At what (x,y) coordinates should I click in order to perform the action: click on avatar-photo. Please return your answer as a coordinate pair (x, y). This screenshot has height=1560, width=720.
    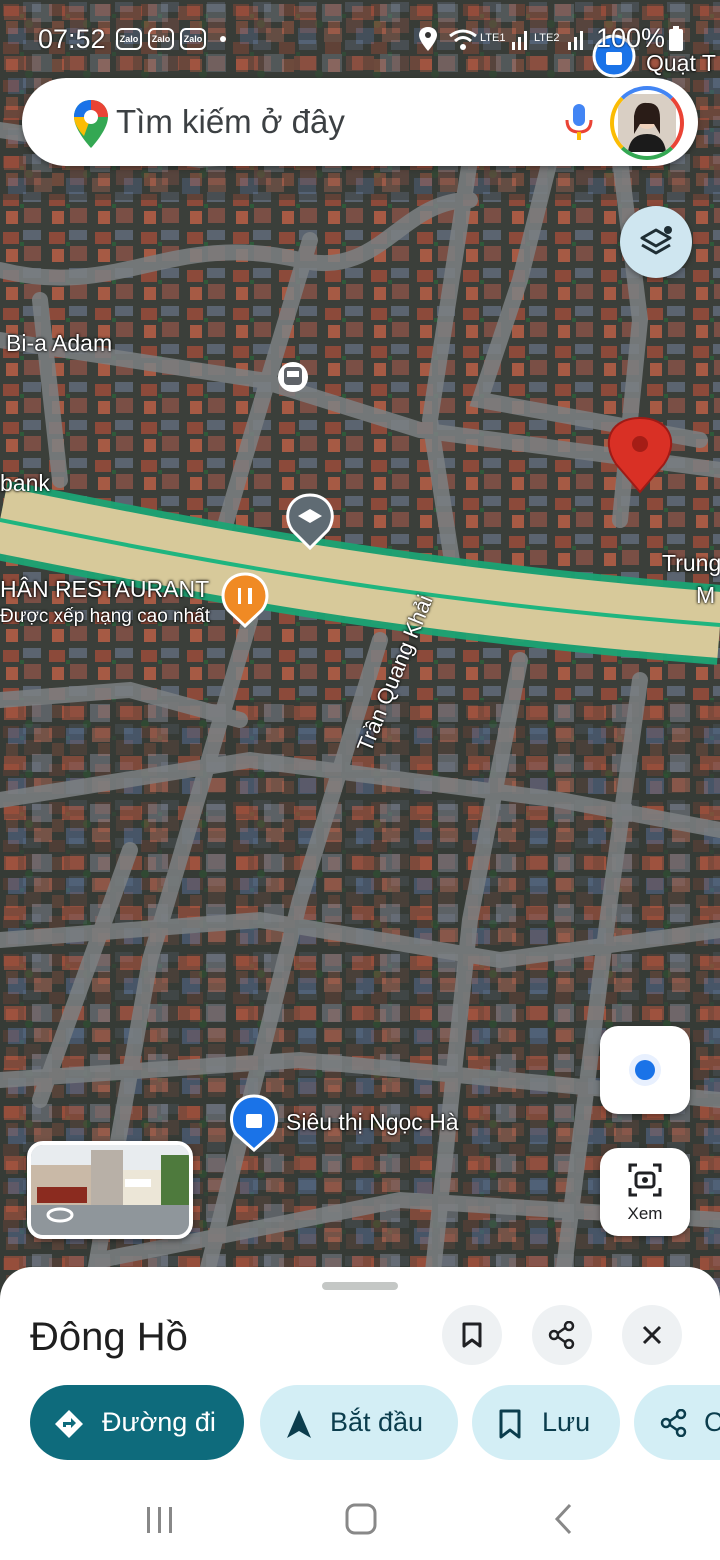
    Looking at the image, I should click on (647, 123).